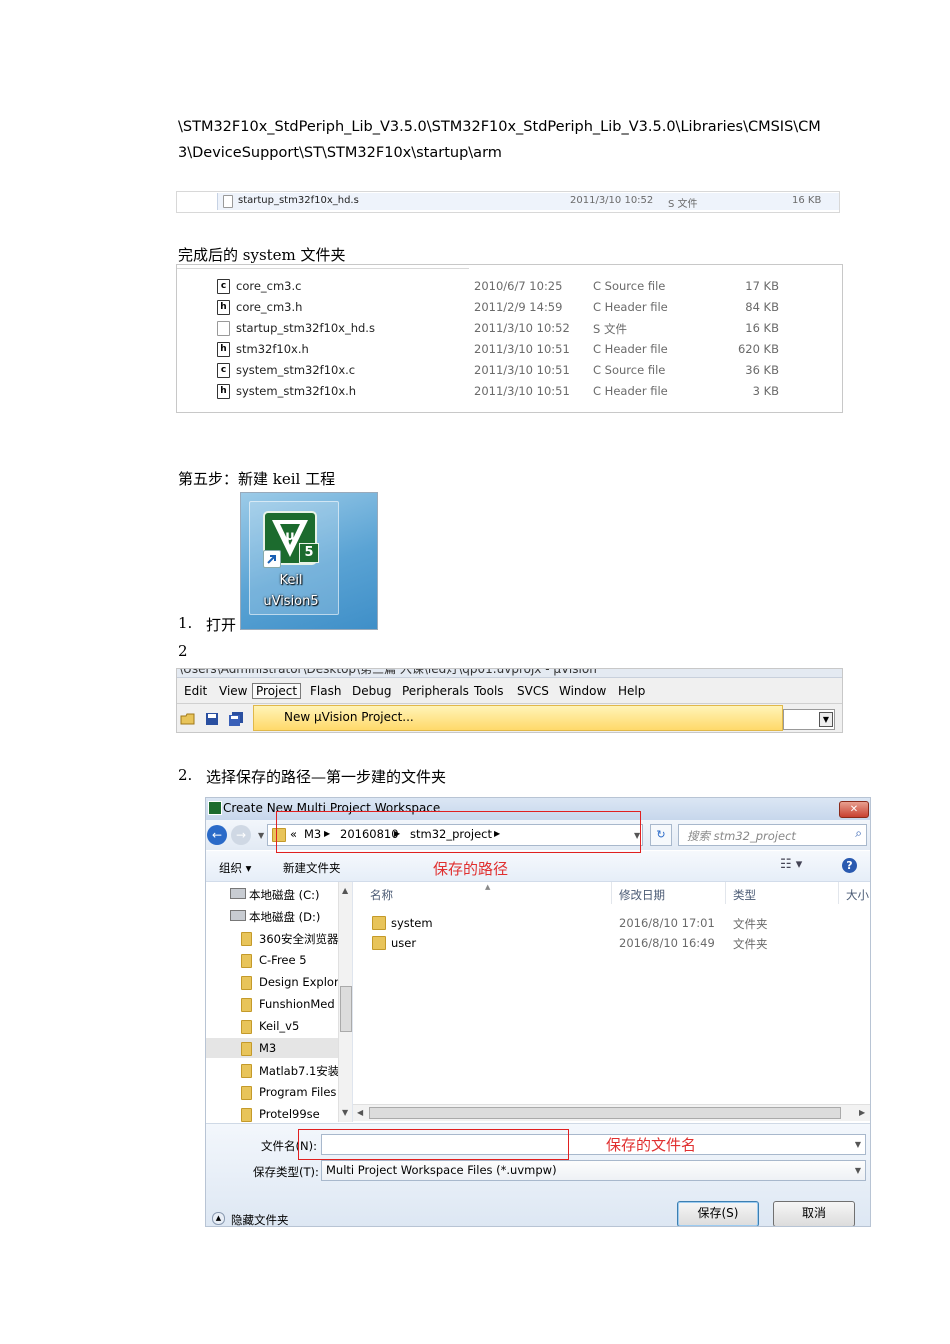 The image size is (950, 1344). What do you see at coordinates (857, 895) in the screenshot?
I see `column-header: 大小` at bounding box center [857, 895].